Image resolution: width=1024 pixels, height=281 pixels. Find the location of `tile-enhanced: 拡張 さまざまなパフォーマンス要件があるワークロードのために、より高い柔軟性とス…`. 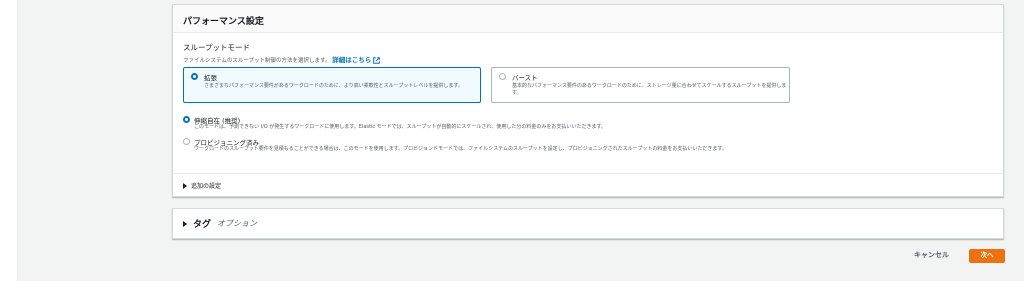

tile-enhanced: 拡張 さまざまなパフォーマンス要件があるワークロードのために、より高い柔軟性とス… is located at coordinates (332, 85).